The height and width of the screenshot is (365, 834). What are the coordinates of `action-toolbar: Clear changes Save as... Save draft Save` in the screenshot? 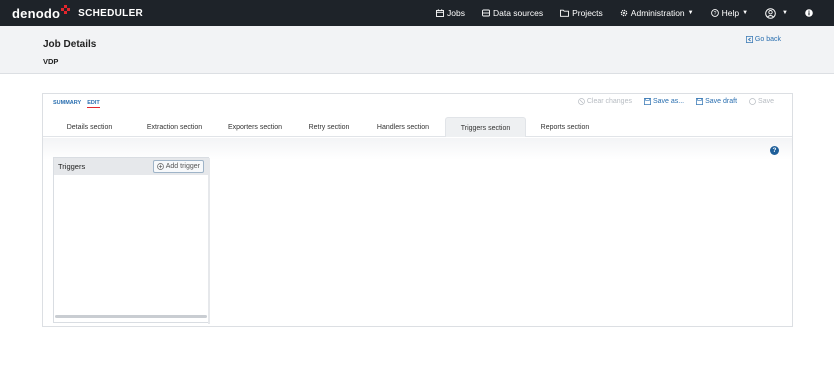 It's located at (670, 101).